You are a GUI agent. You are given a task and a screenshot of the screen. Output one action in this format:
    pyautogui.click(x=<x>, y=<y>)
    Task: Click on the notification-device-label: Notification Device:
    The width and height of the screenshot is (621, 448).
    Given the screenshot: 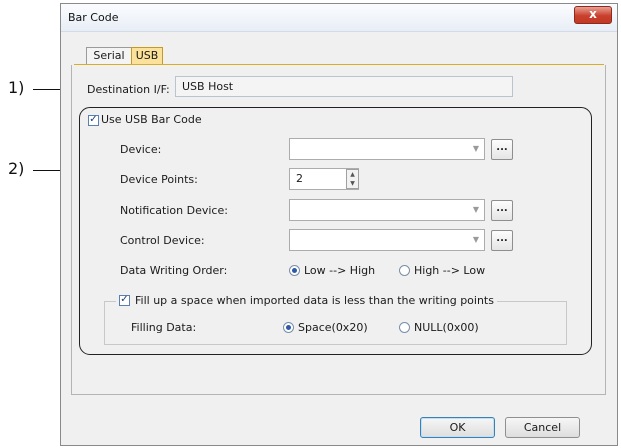 What is the action you would take?
    pyautogui.click(x=174, y=210)
    